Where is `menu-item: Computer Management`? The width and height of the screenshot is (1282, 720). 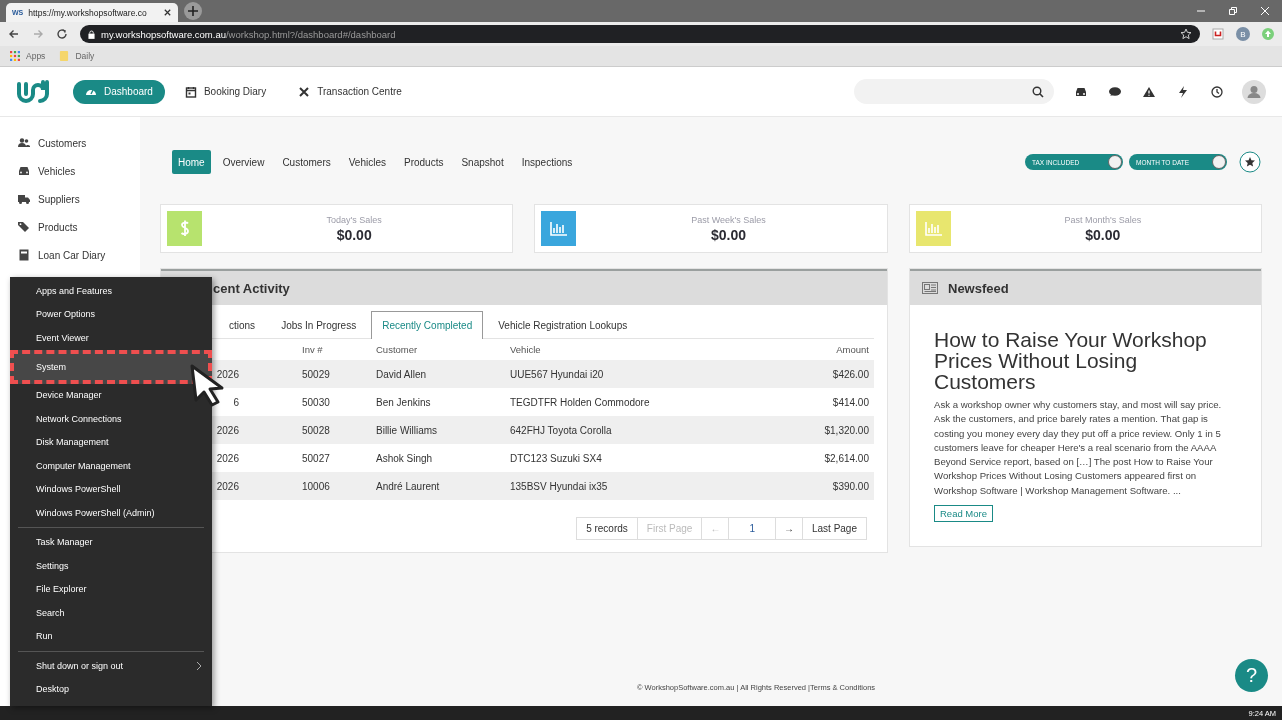
menu-item: Computer Management is located at coordinates (111, 466).